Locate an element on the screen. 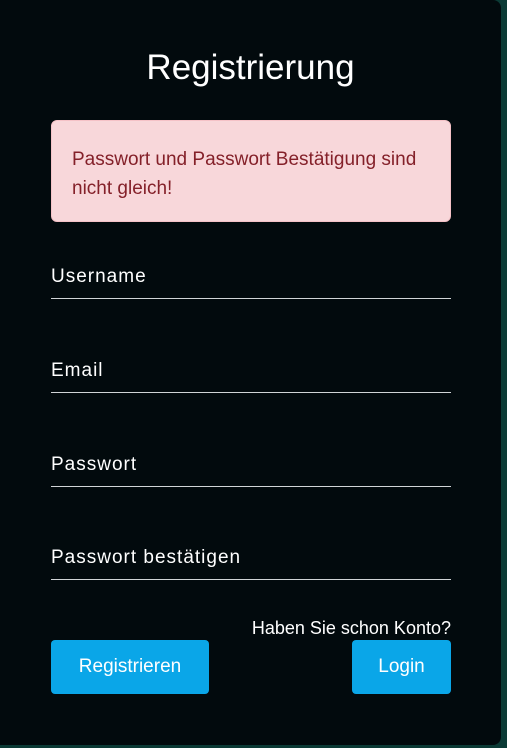 Image resolution: width=507 pixels, height=748 pixels. login-hint: Haben Sie schon Konto? is located at coordinates (351, 628).